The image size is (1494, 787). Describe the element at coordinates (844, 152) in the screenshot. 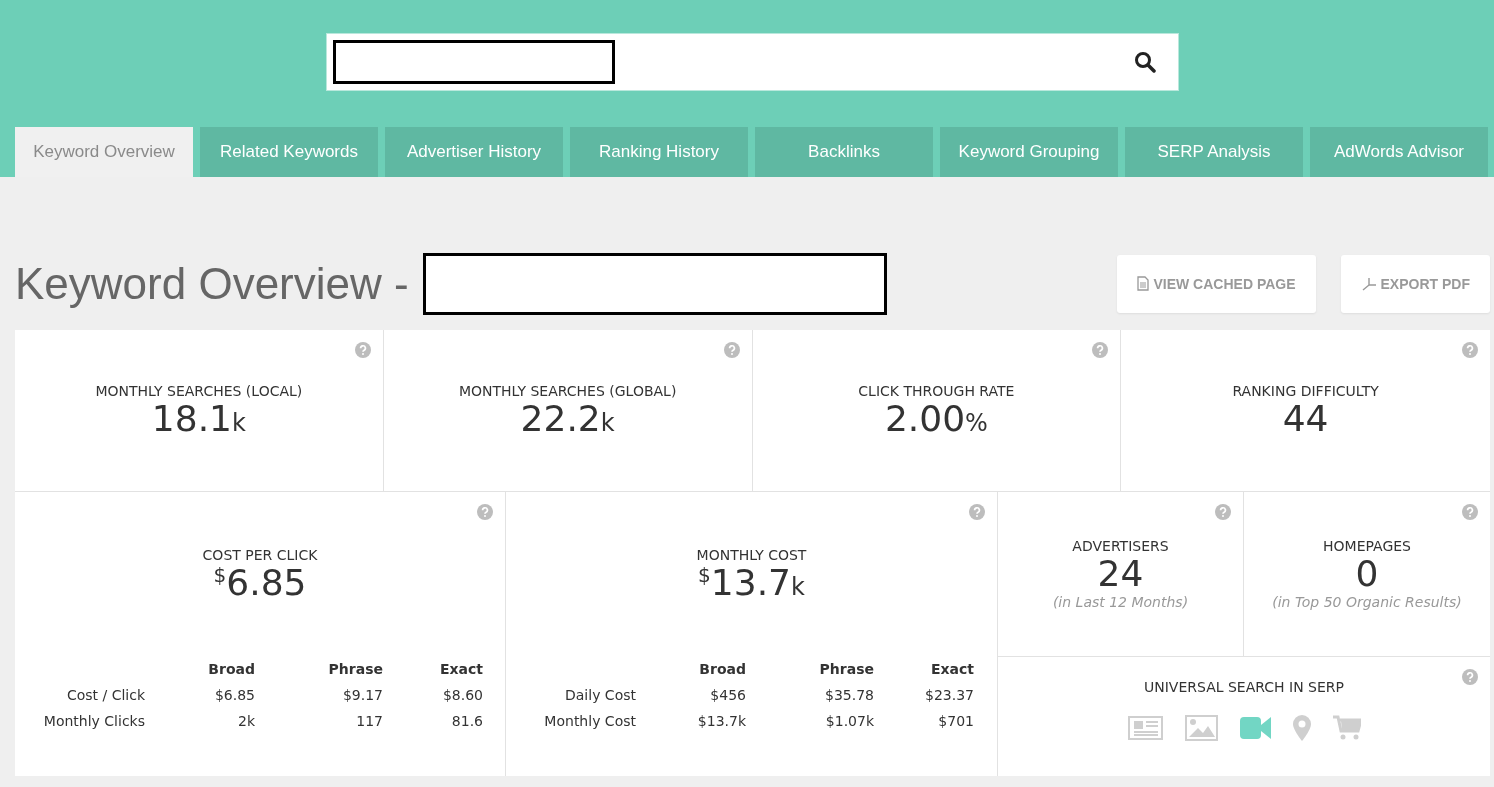

I see `tab: Backlinks` at that location.